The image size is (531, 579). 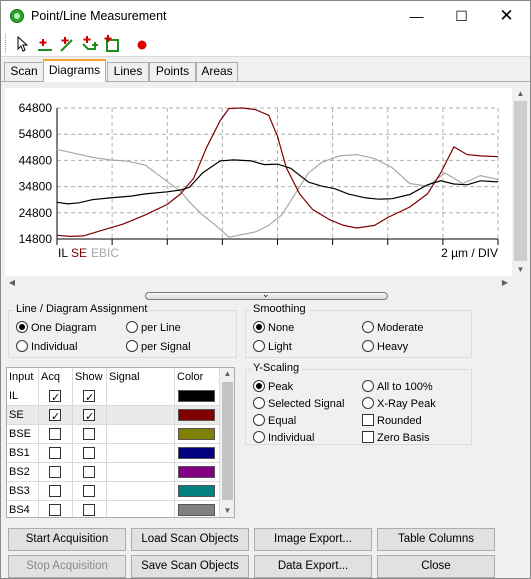 I want to click on table-row: BS3, so click(x=113, y=491).